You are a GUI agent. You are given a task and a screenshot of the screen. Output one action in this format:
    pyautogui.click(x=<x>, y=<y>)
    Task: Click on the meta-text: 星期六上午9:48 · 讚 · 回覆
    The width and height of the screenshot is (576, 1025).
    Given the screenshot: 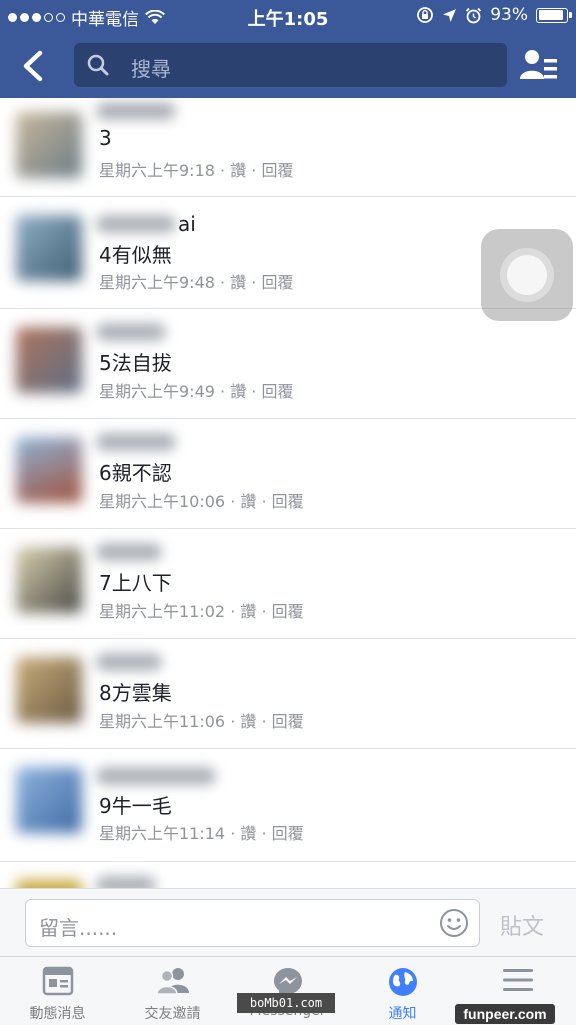 What is the action you would take?
    pyautogui.click(x=196, y=282)
    